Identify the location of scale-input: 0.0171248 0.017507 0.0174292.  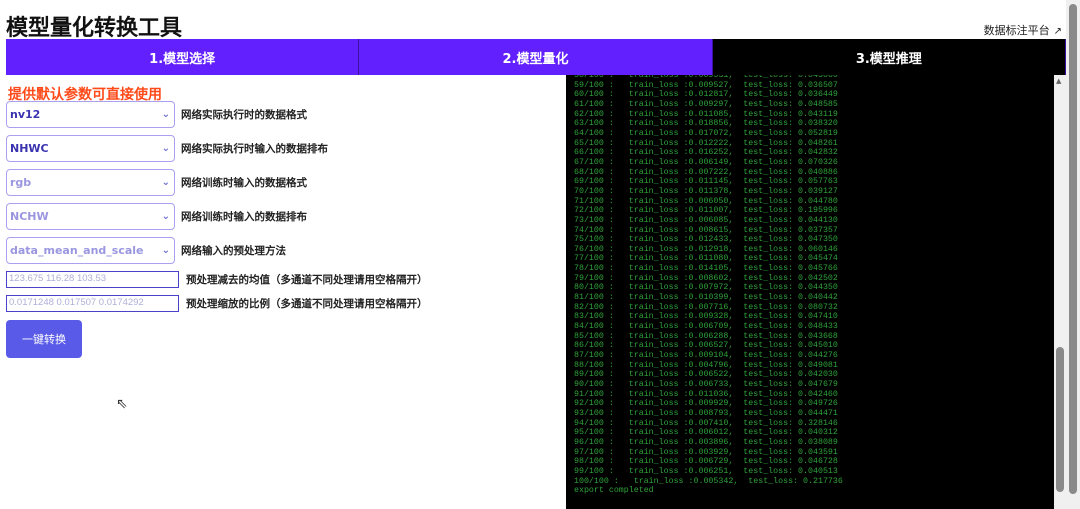
(92, 303).